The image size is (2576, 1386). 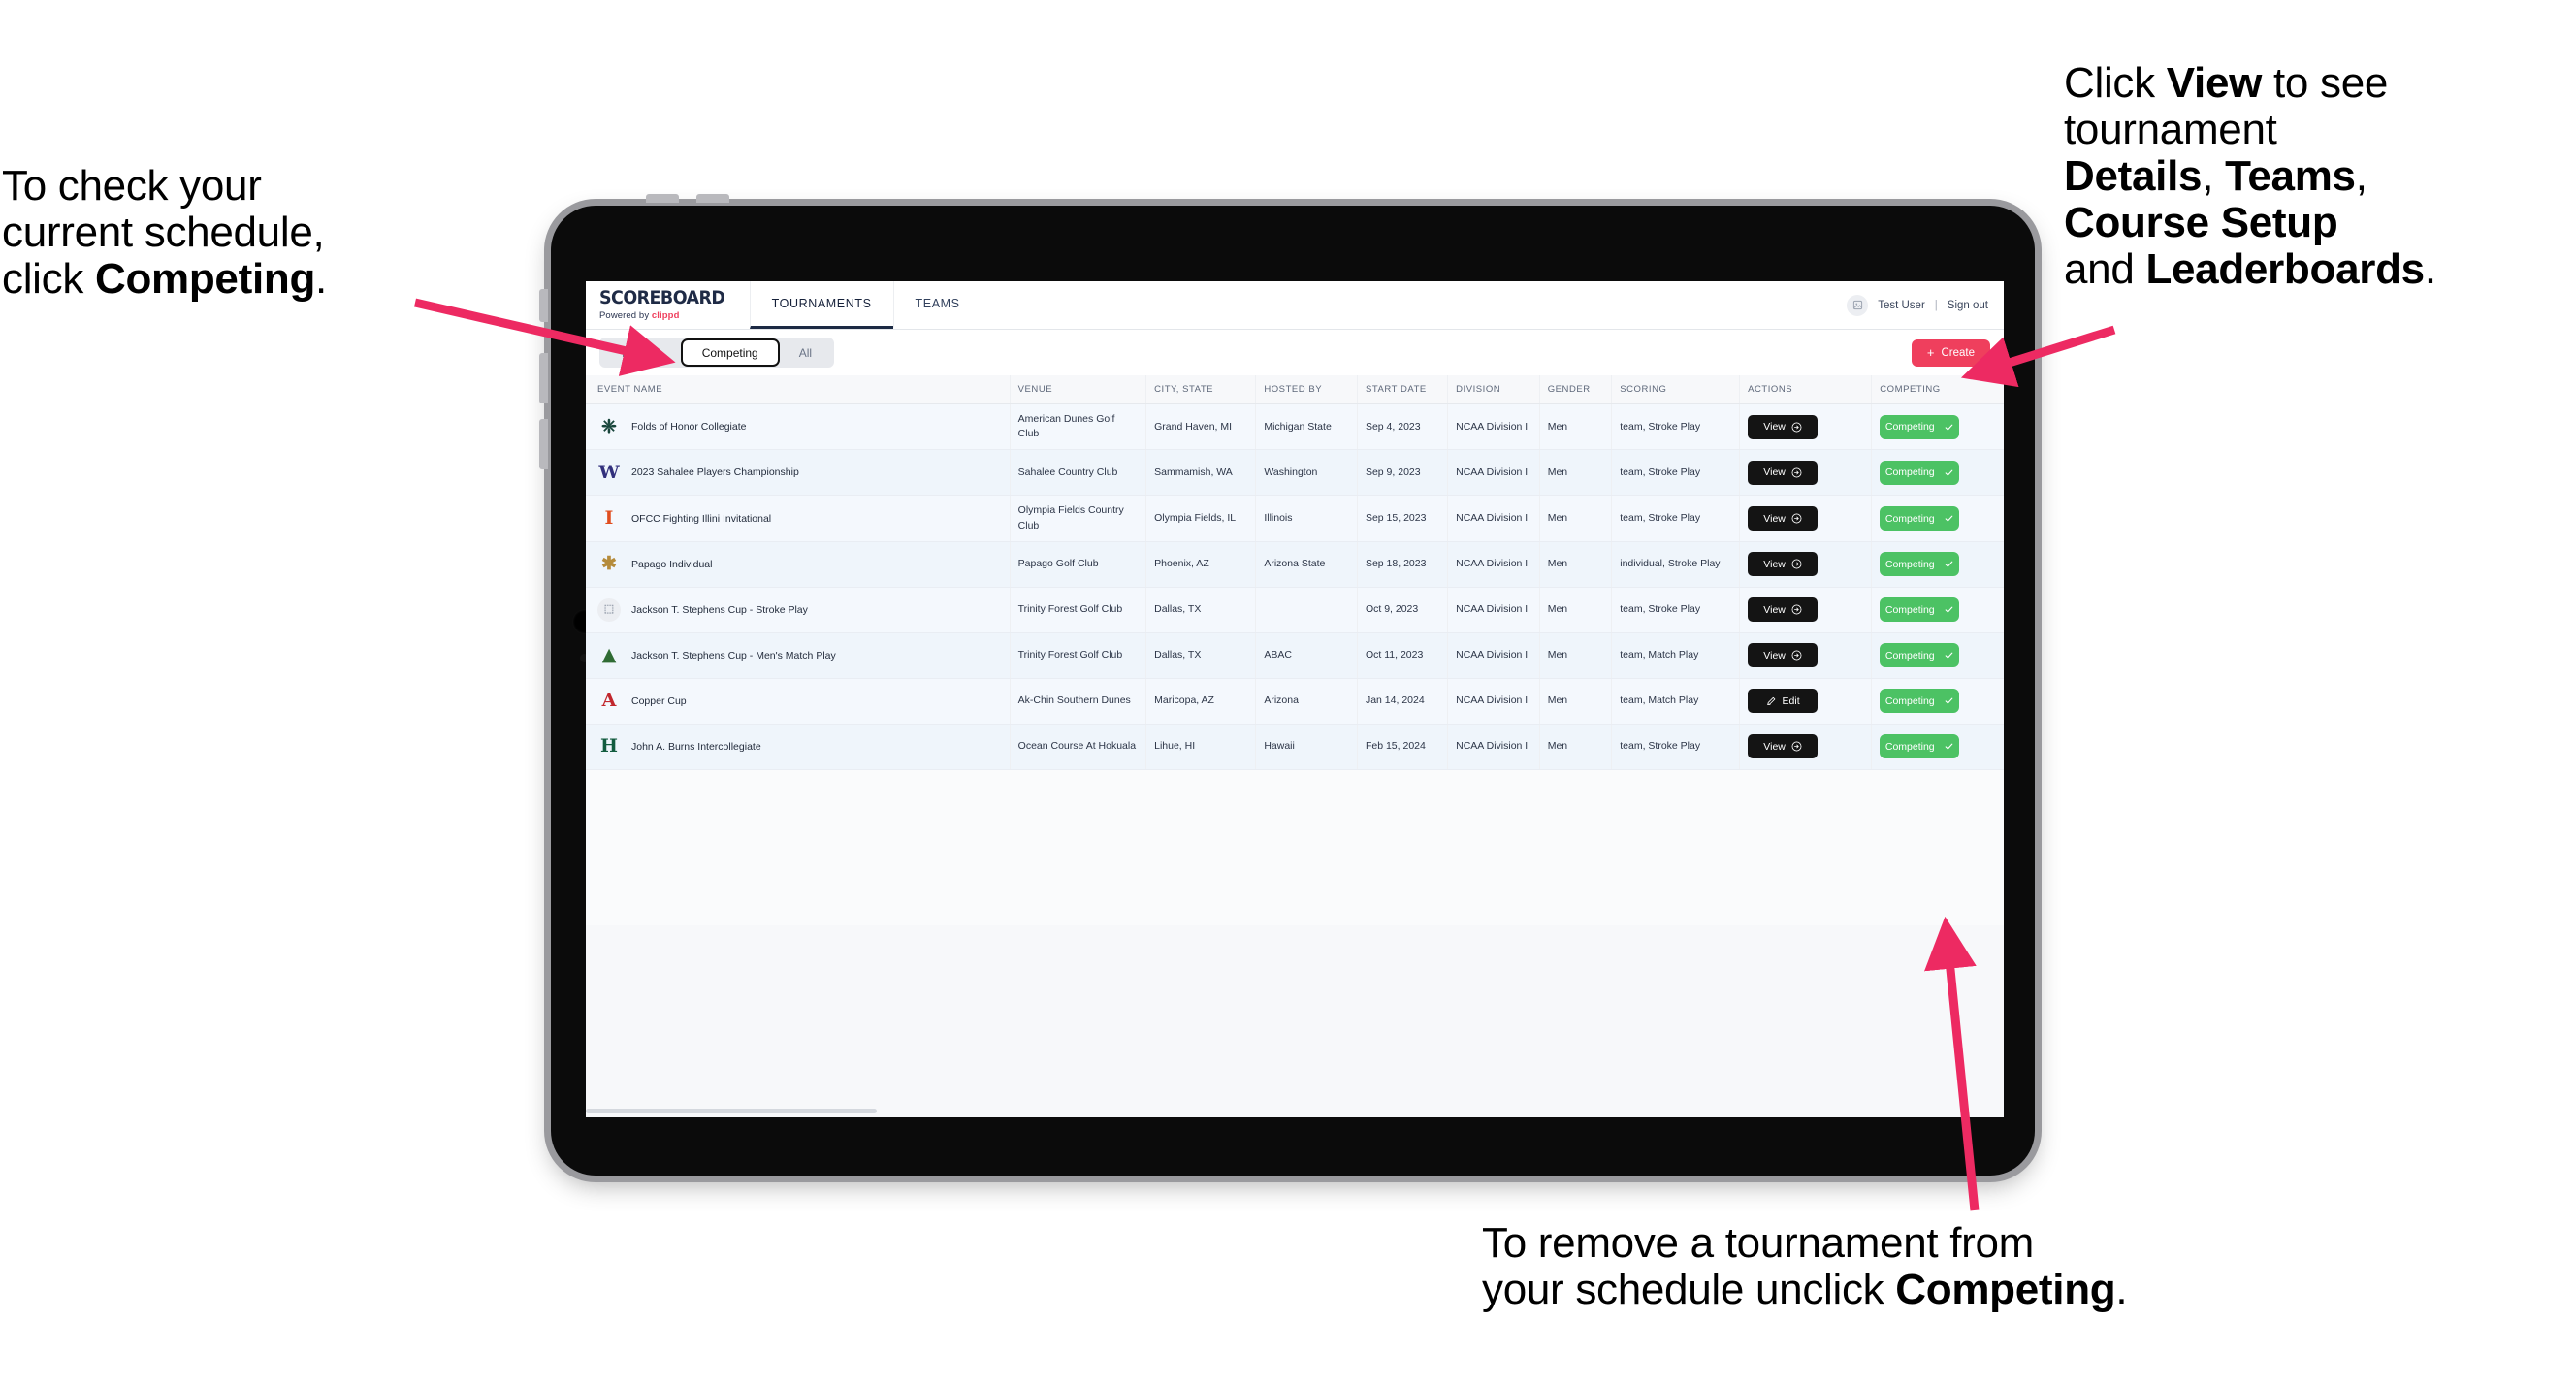 I want to click on annotation-bottom-l2-bold: Competing, so click(x=2005, y=1289).